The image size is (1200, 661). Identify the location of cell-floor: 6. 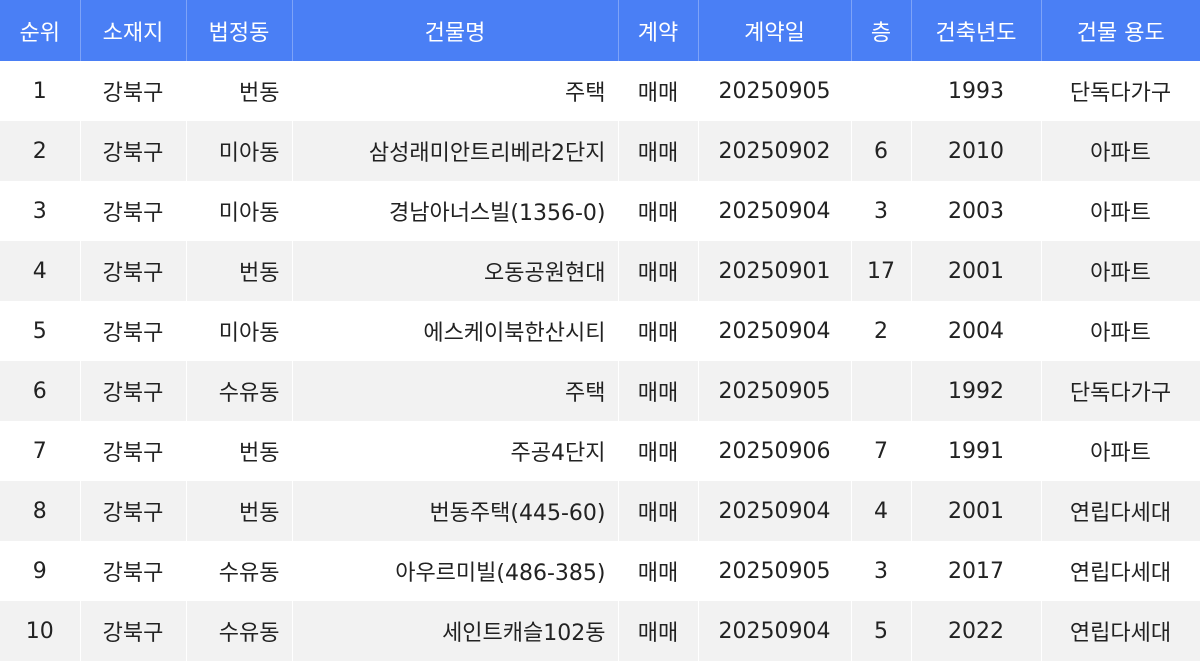
(881, 151).